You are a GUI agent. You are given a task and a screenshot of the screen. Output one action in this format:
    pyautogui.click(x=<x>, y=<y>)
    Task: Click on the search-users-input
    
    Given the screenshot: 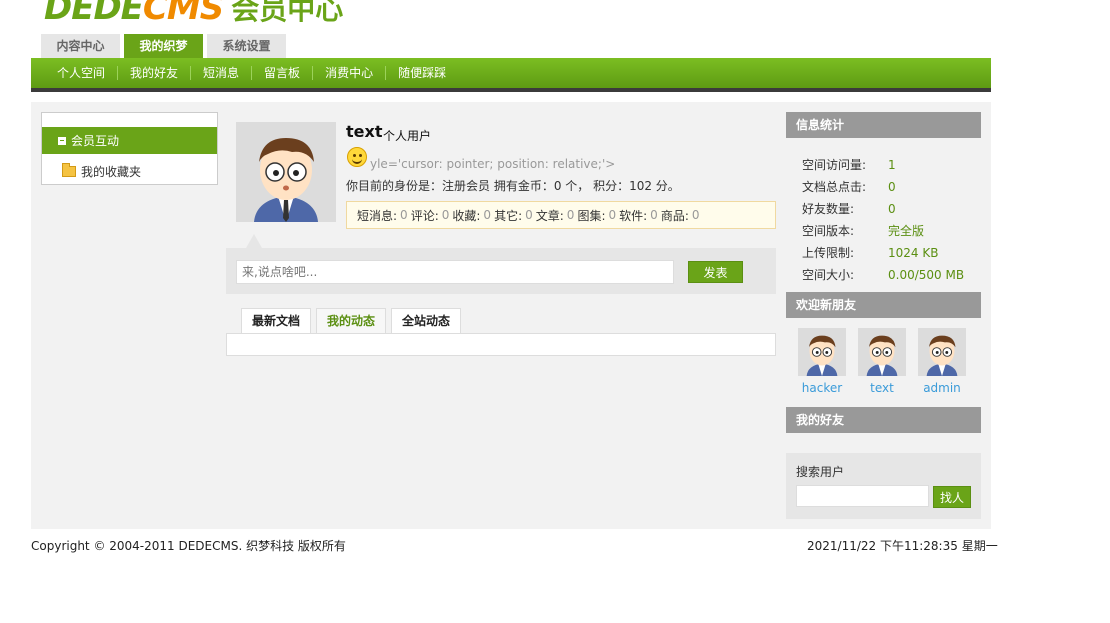 What is the action you would take?
    pyautogui.click(x=862, y=496)
    